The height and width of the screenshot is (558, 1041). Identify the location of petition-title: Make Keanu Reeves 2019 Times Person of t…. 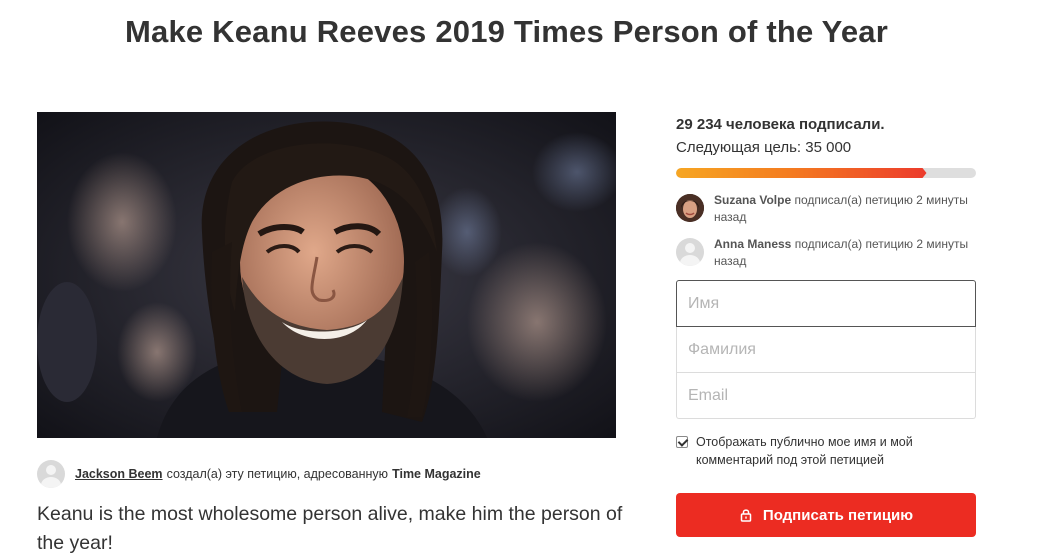
(506, 31).